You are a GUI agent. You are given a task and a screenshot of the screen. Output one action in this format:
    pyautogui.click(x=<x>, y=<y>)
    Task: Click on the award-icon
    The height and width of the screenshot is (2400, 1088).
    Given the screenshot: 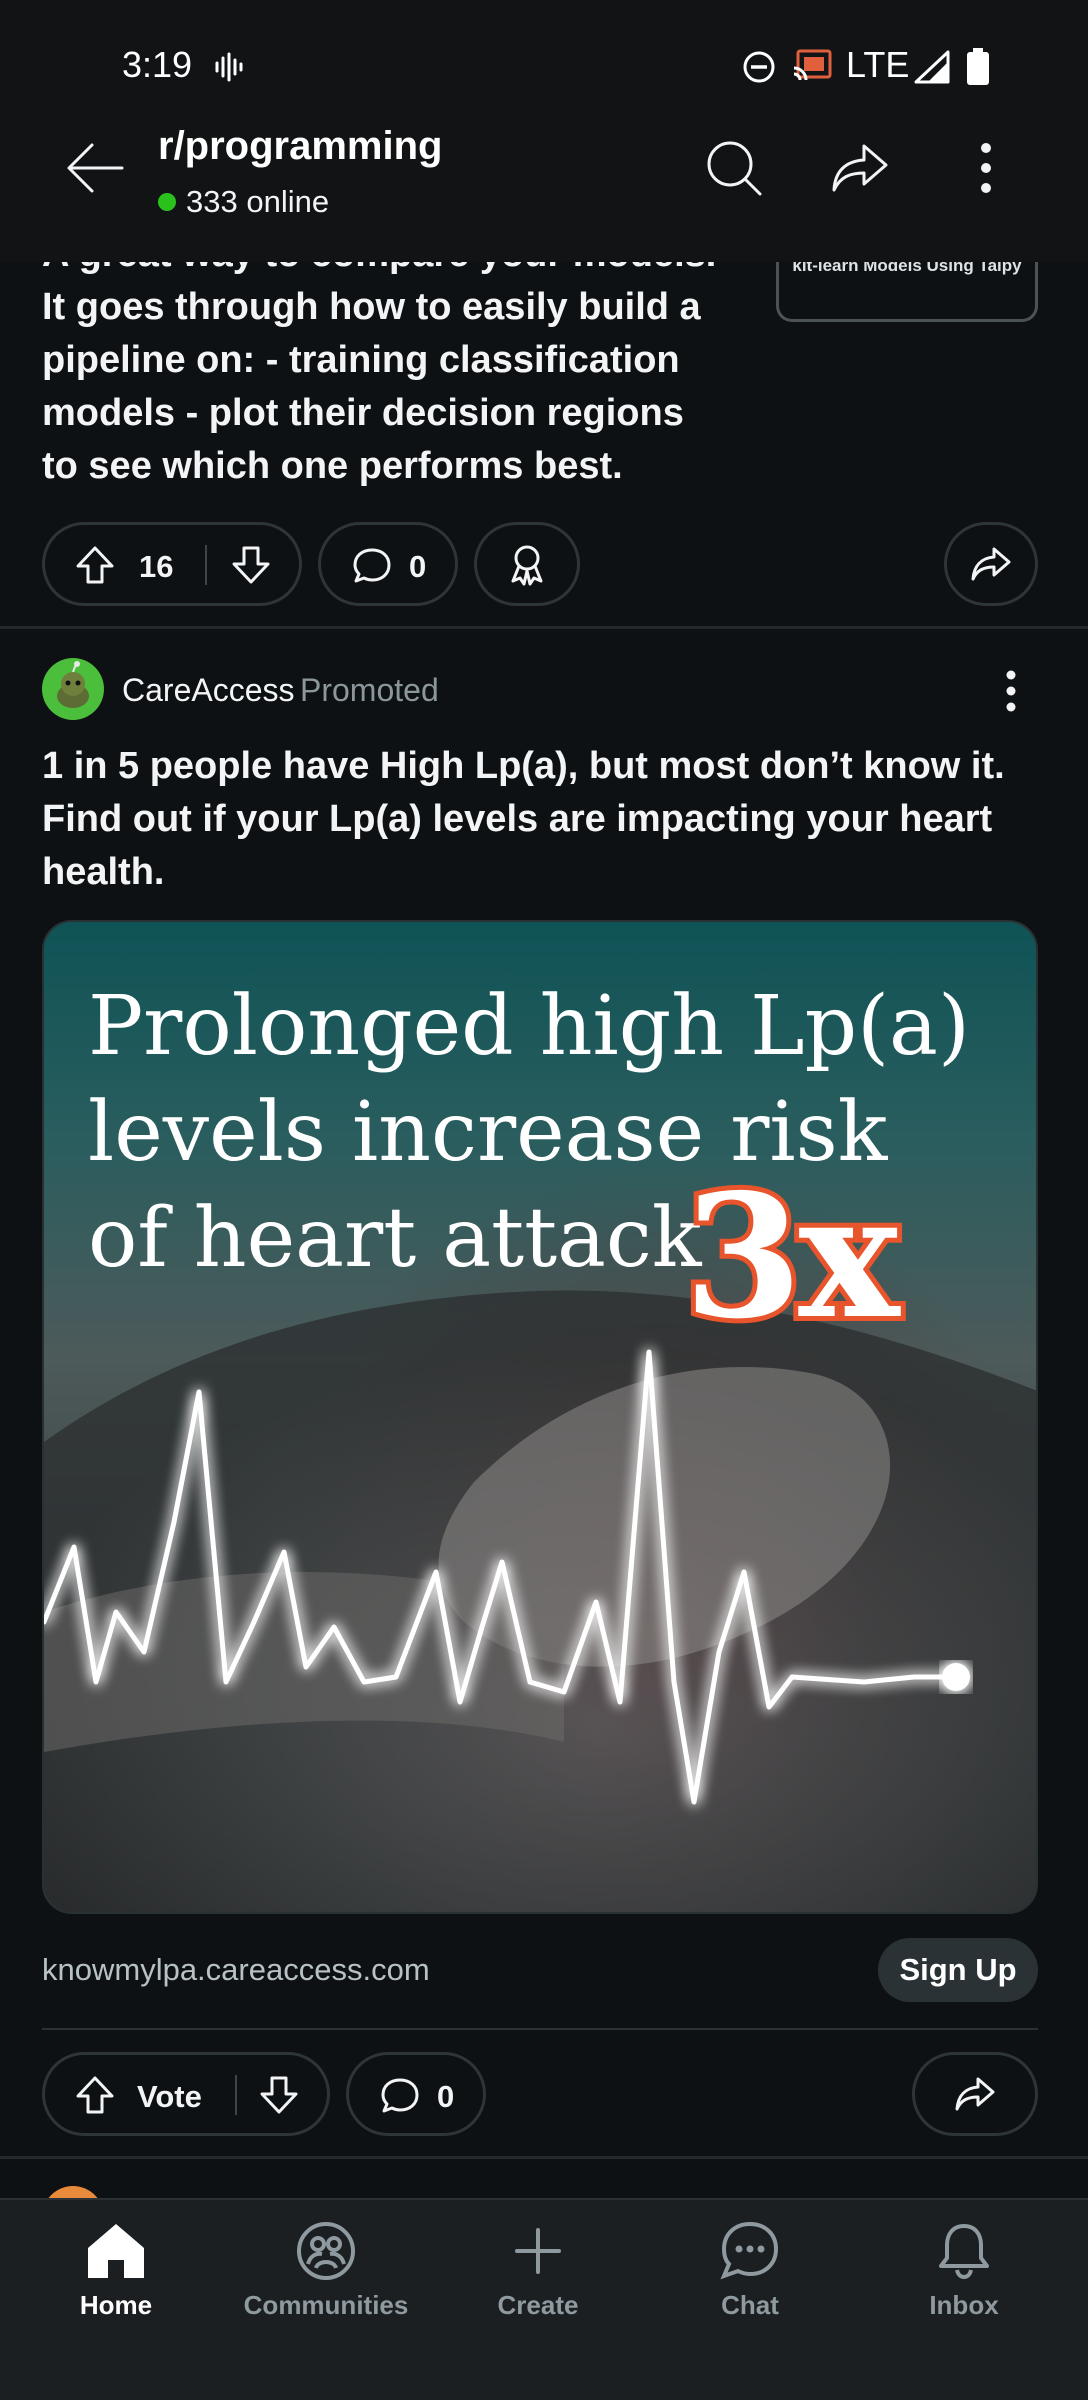 What is the action you would take?
    pyautogui.click(x=527, y=565)
    